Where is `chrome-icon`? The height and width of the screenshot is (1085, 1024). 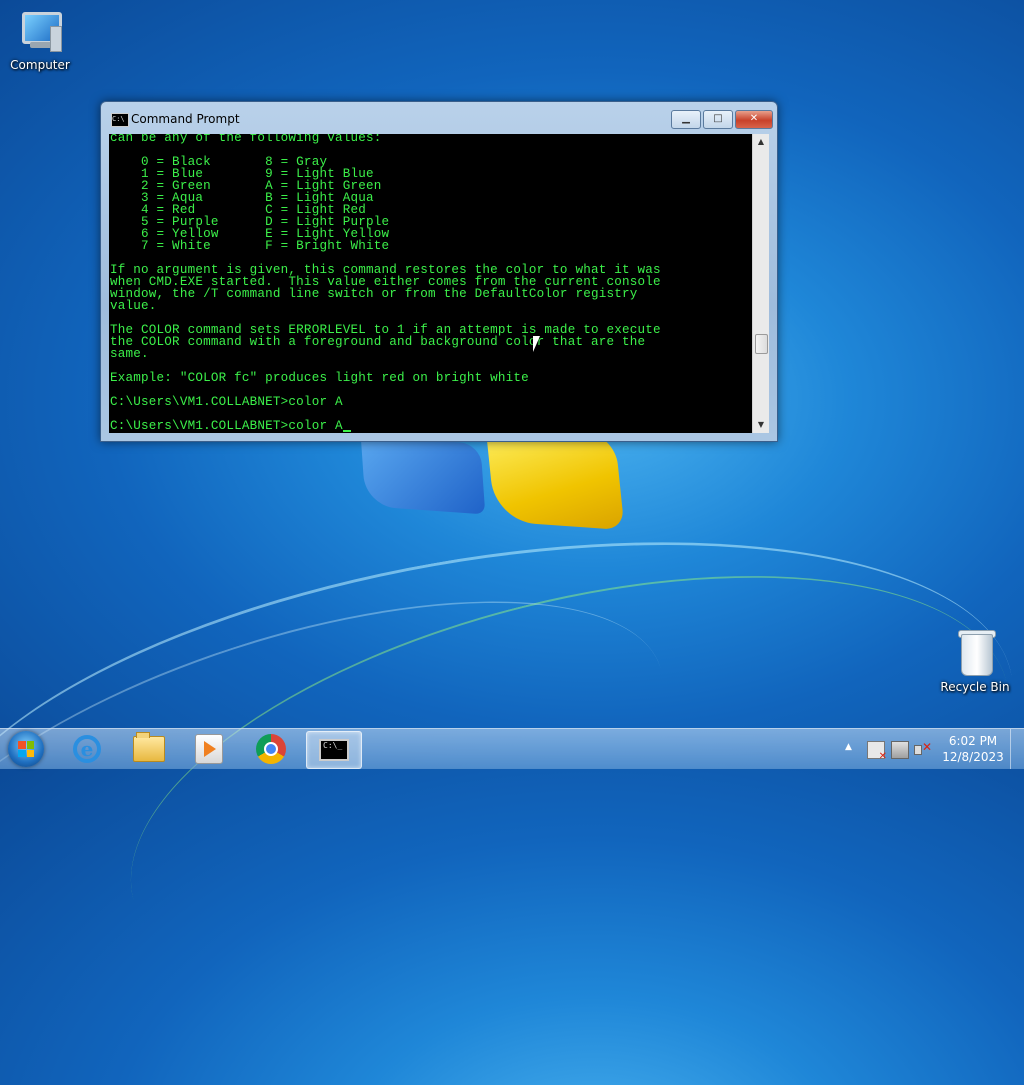 chrome-icon is located at coordinates (271, 749).